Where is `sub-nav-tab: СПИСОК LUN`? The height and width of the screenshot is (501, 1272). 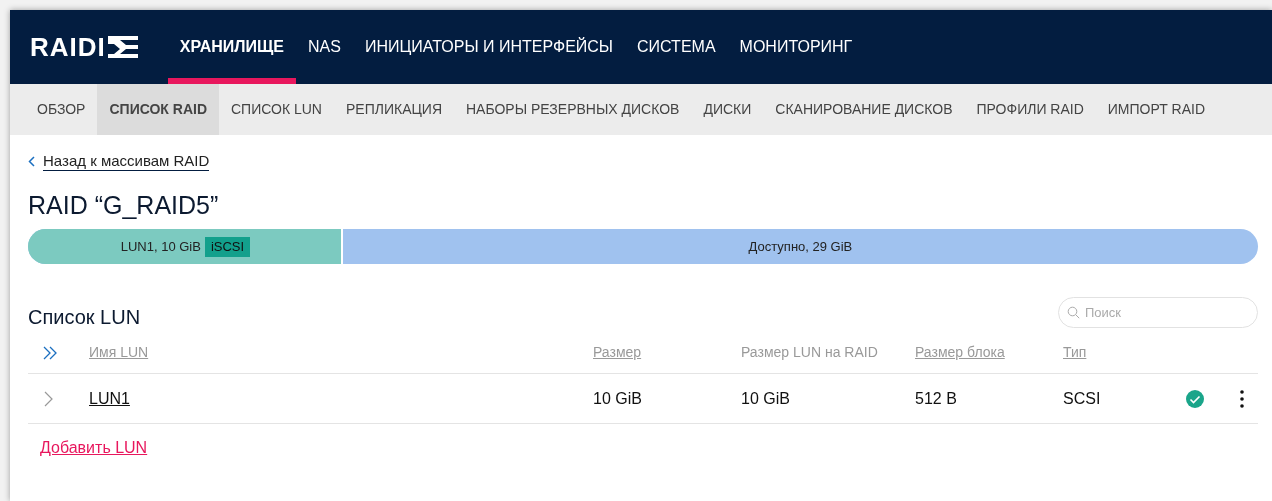 sub-nav-tab: СПИСОК LUN is located at coordinates (276, 109).